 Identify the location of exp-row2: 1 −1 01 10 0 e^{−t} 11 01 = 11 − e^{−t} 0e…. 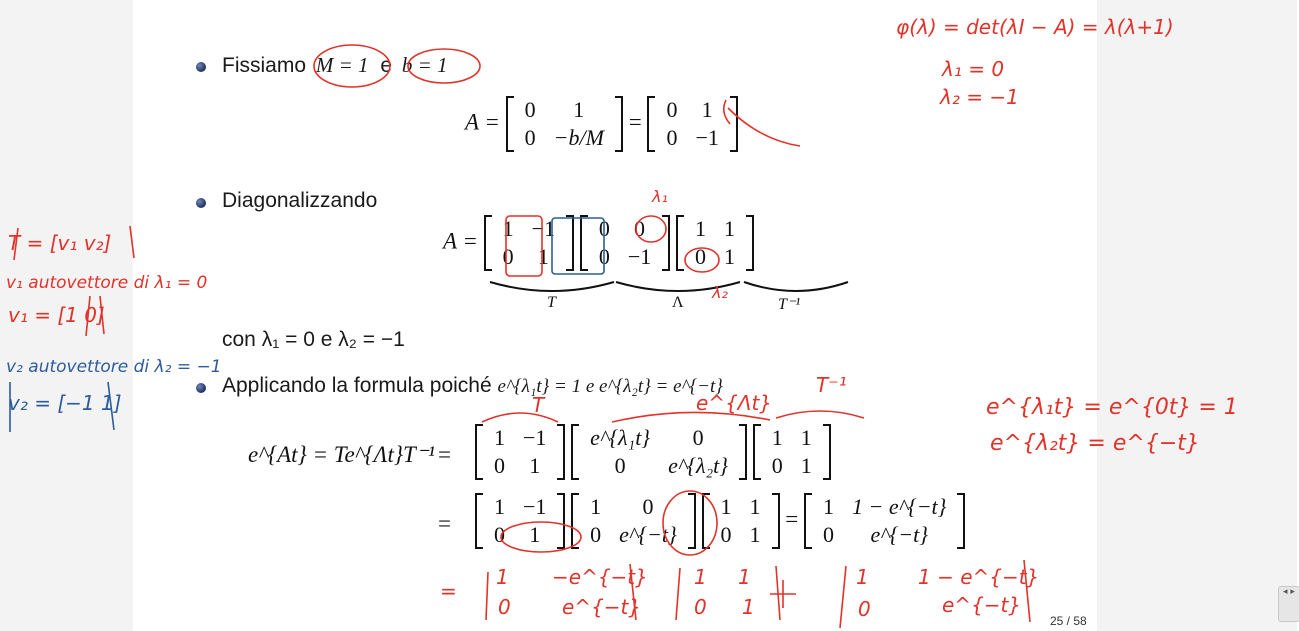
(720, 521).